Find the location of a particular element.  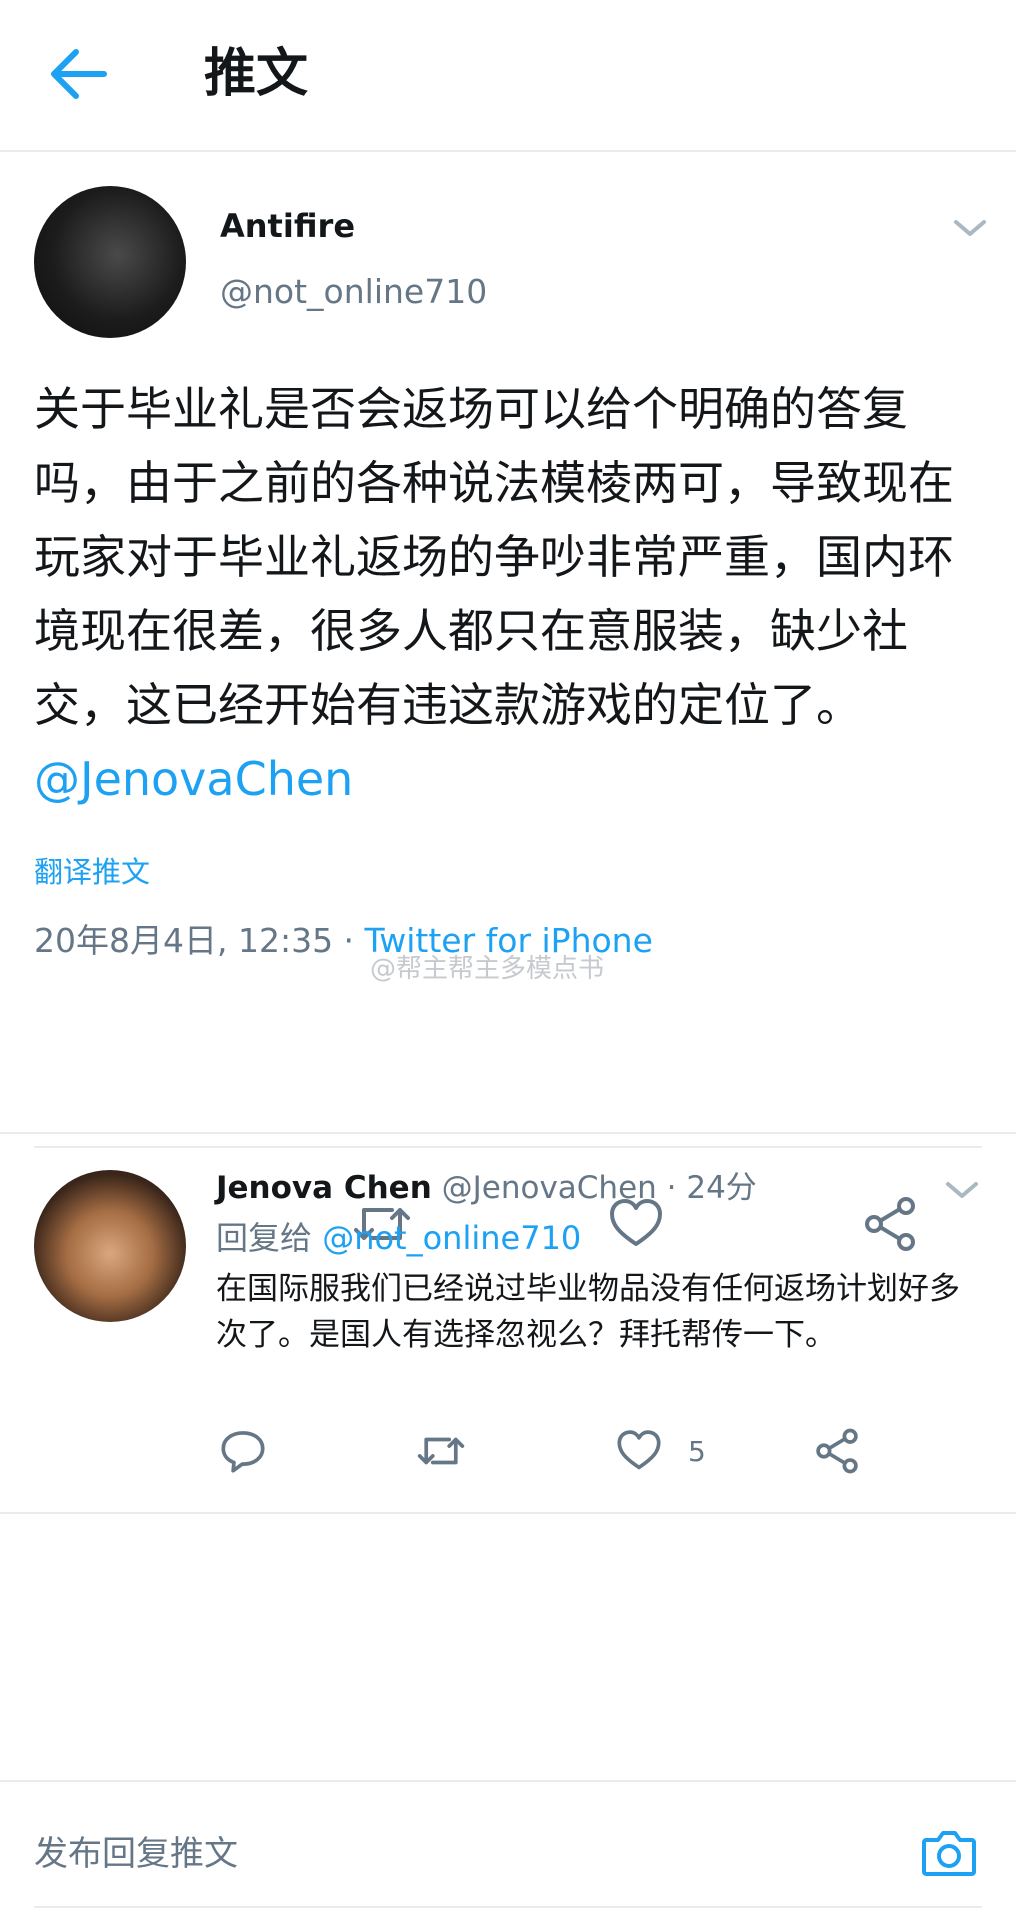

compose-bar: 发布回复推文 is located at coordinates (508, 1850).